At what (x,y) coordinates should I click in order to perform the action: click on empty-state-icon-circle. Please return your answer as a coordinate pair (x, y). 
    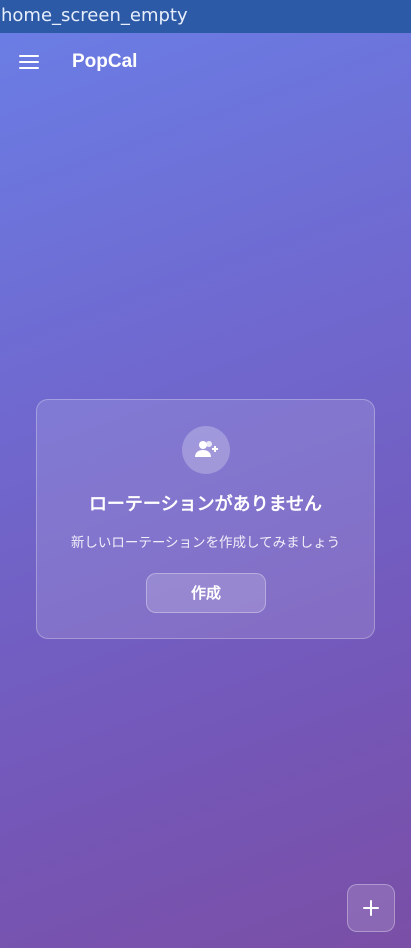
    Looking at the image, I should click on (206, 450).